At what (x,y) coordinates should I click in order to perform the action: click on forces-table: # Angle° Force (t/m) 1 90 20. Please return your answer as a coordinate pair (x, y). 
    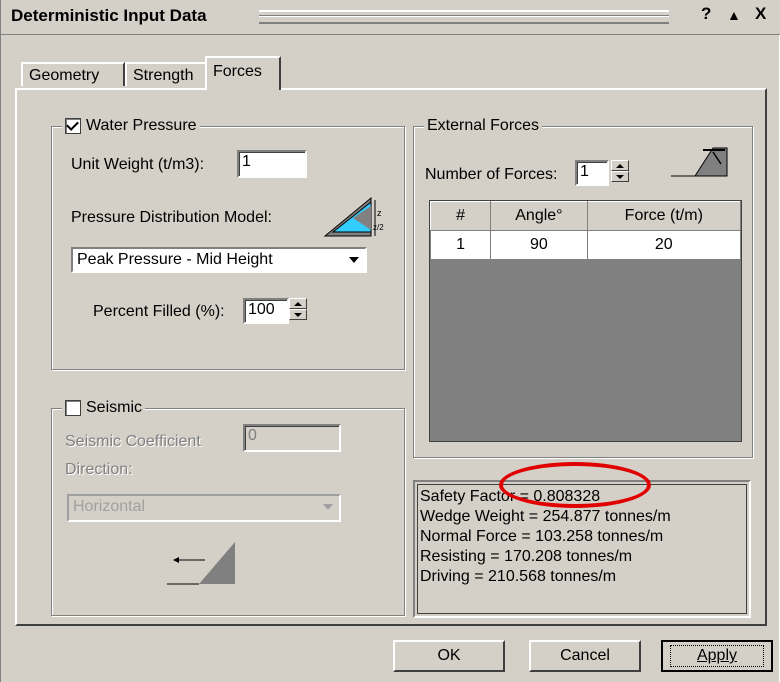
    Looking at the image, I should click on (585, 321).